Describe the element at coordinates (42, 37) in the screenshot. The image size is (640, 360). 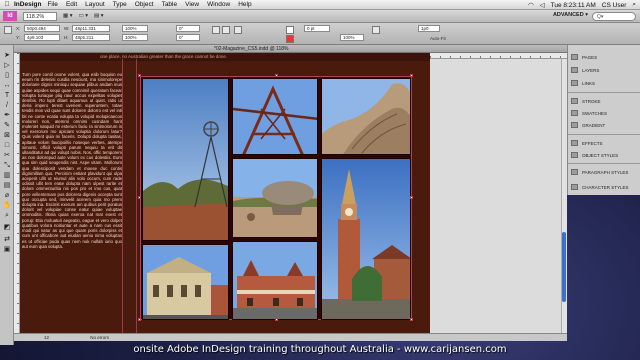
I see `y-position-field: 4p9.103` at that location.